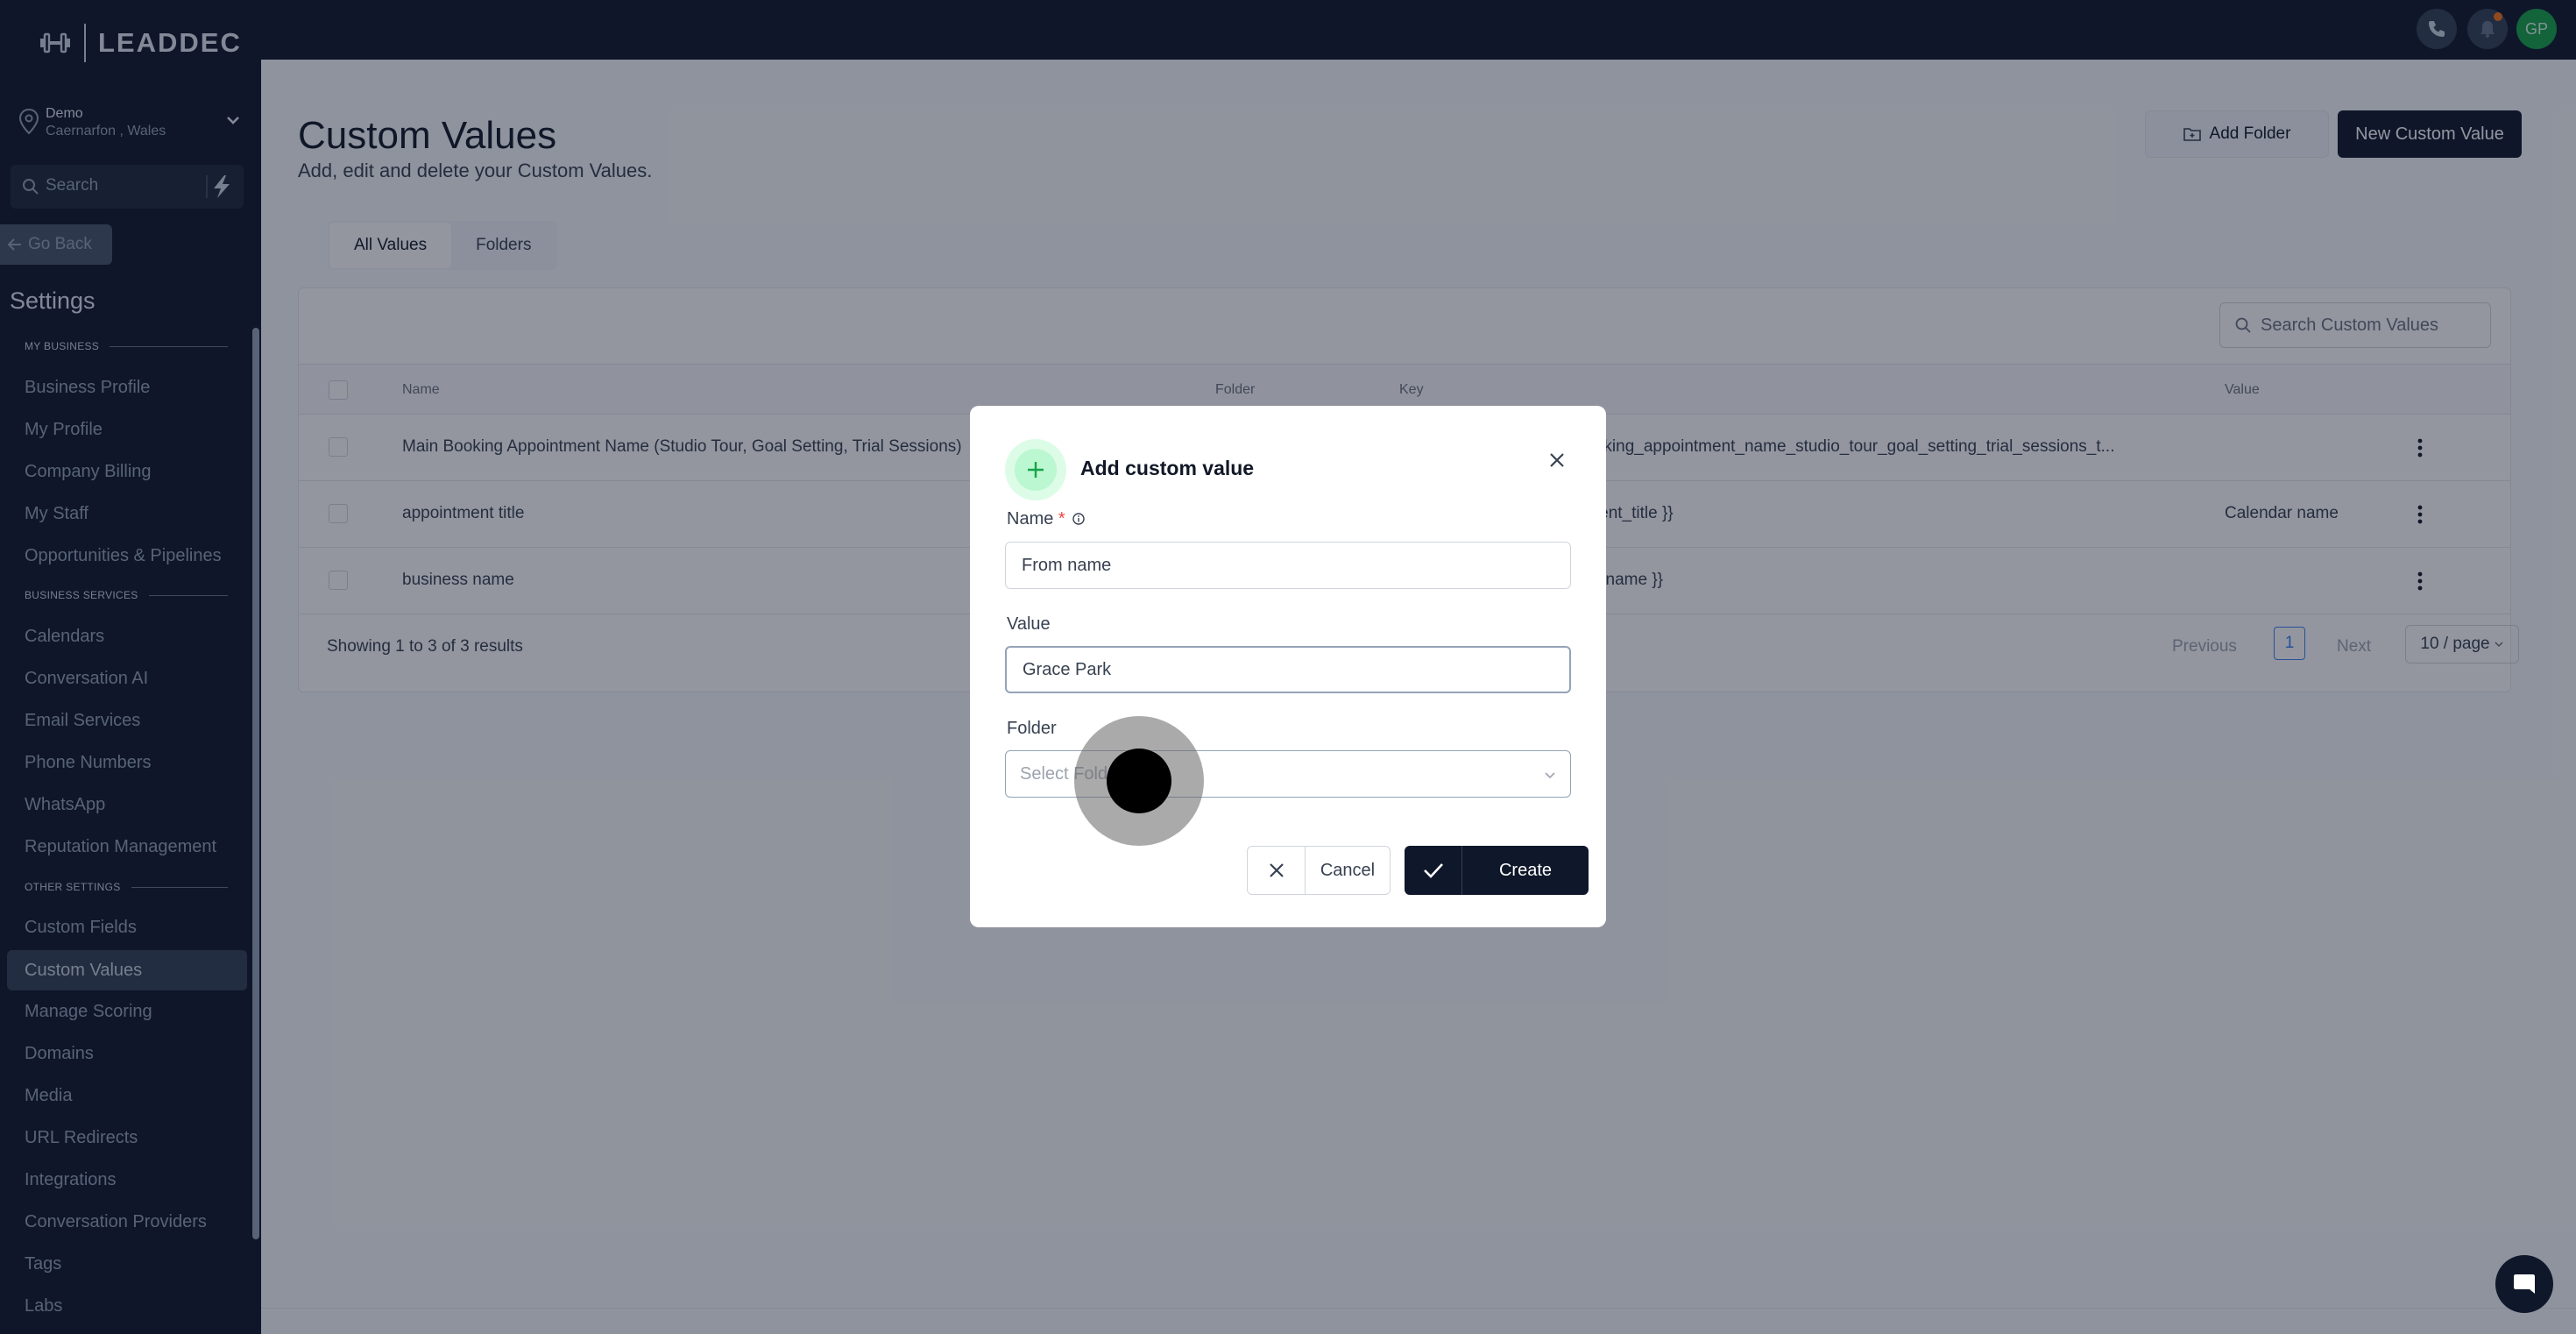 This screenshot has width=2576, height=1334. What do you see at coordinates (1079, 519) in the screenshot?
I see `info-icon` at bounding box center [1079, 519].